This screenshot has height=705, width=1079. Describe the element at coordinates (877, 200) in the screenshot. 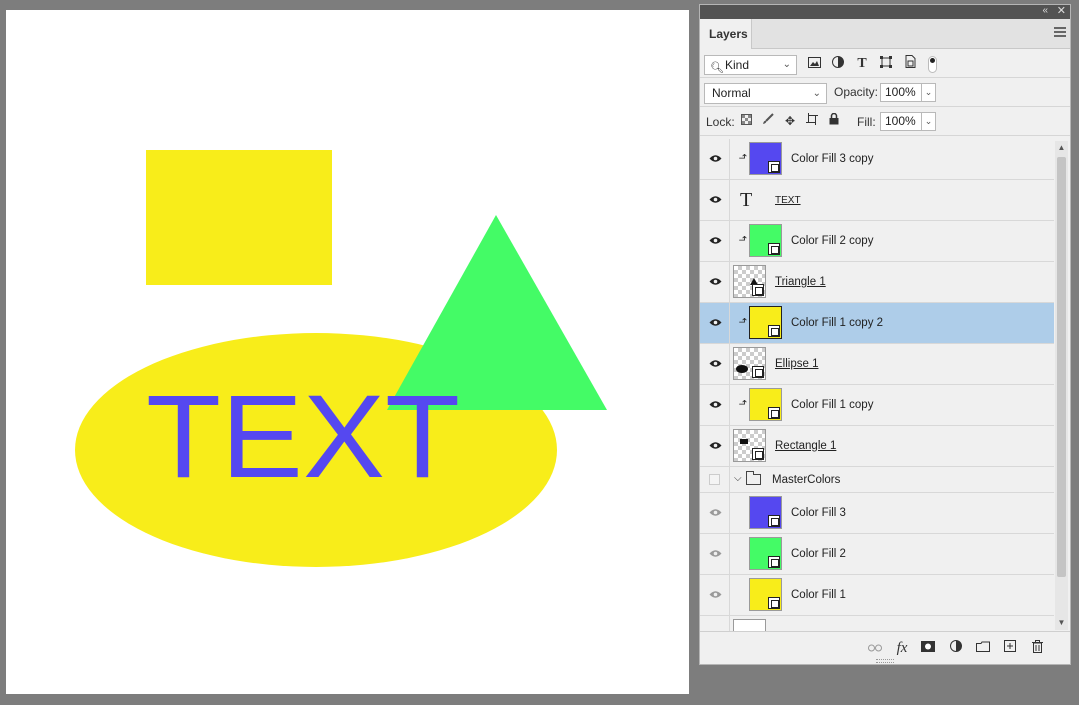

I see `layer-row: T TEXT` at that location.